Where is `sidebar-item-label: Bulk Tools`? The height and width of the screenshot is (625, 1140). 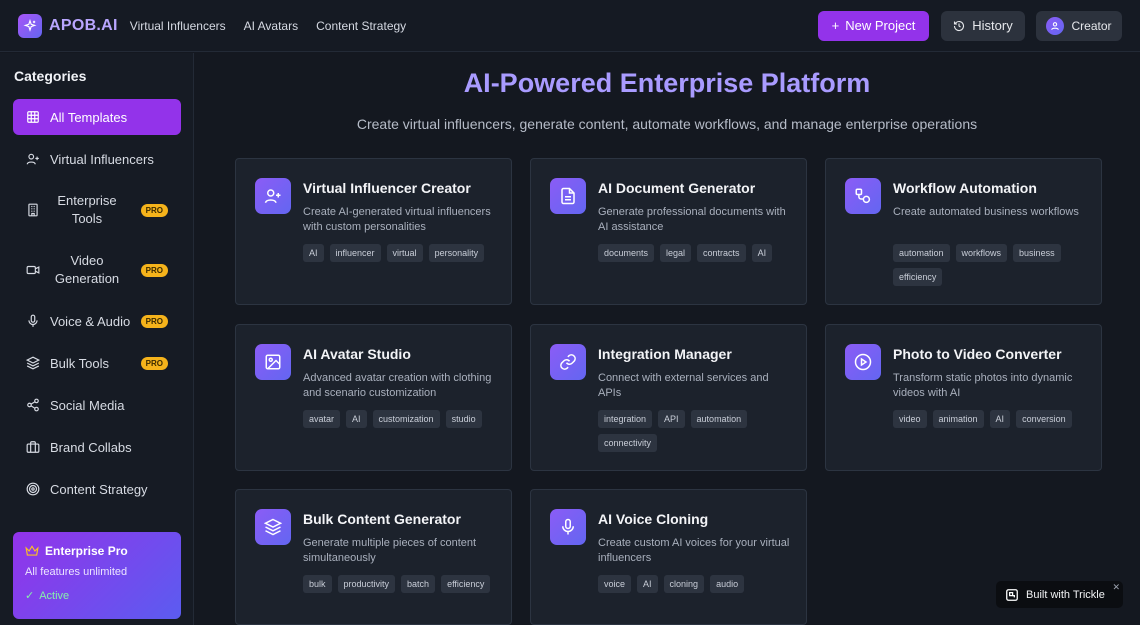 sidebar-item-label: Bulk Tools is located at coordinates (80, 363).